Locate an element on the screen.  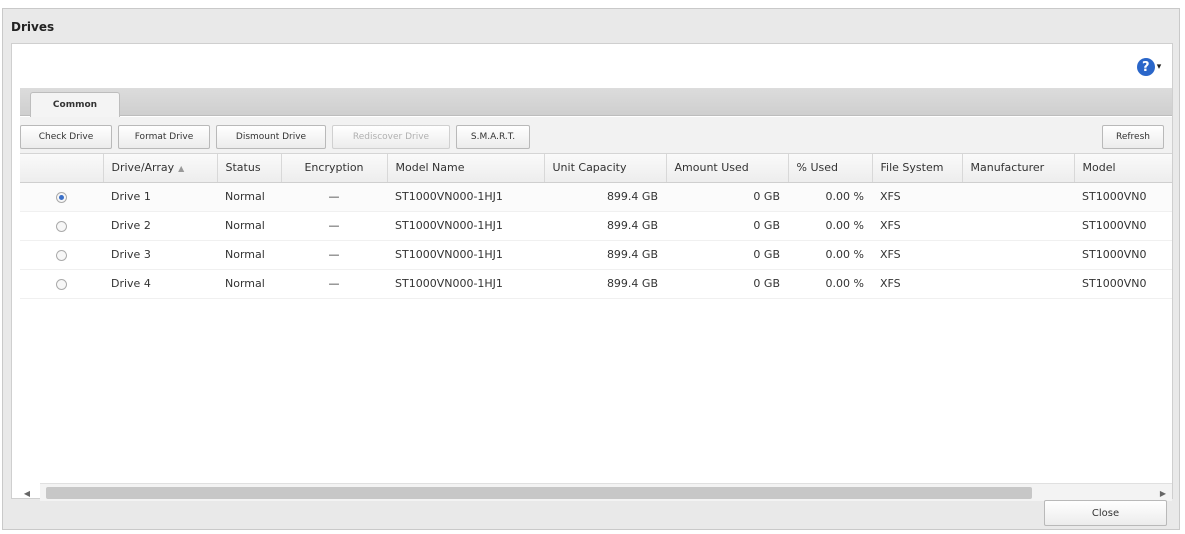
cell-drive: Drive 3 is located at coordinates (160, 255).